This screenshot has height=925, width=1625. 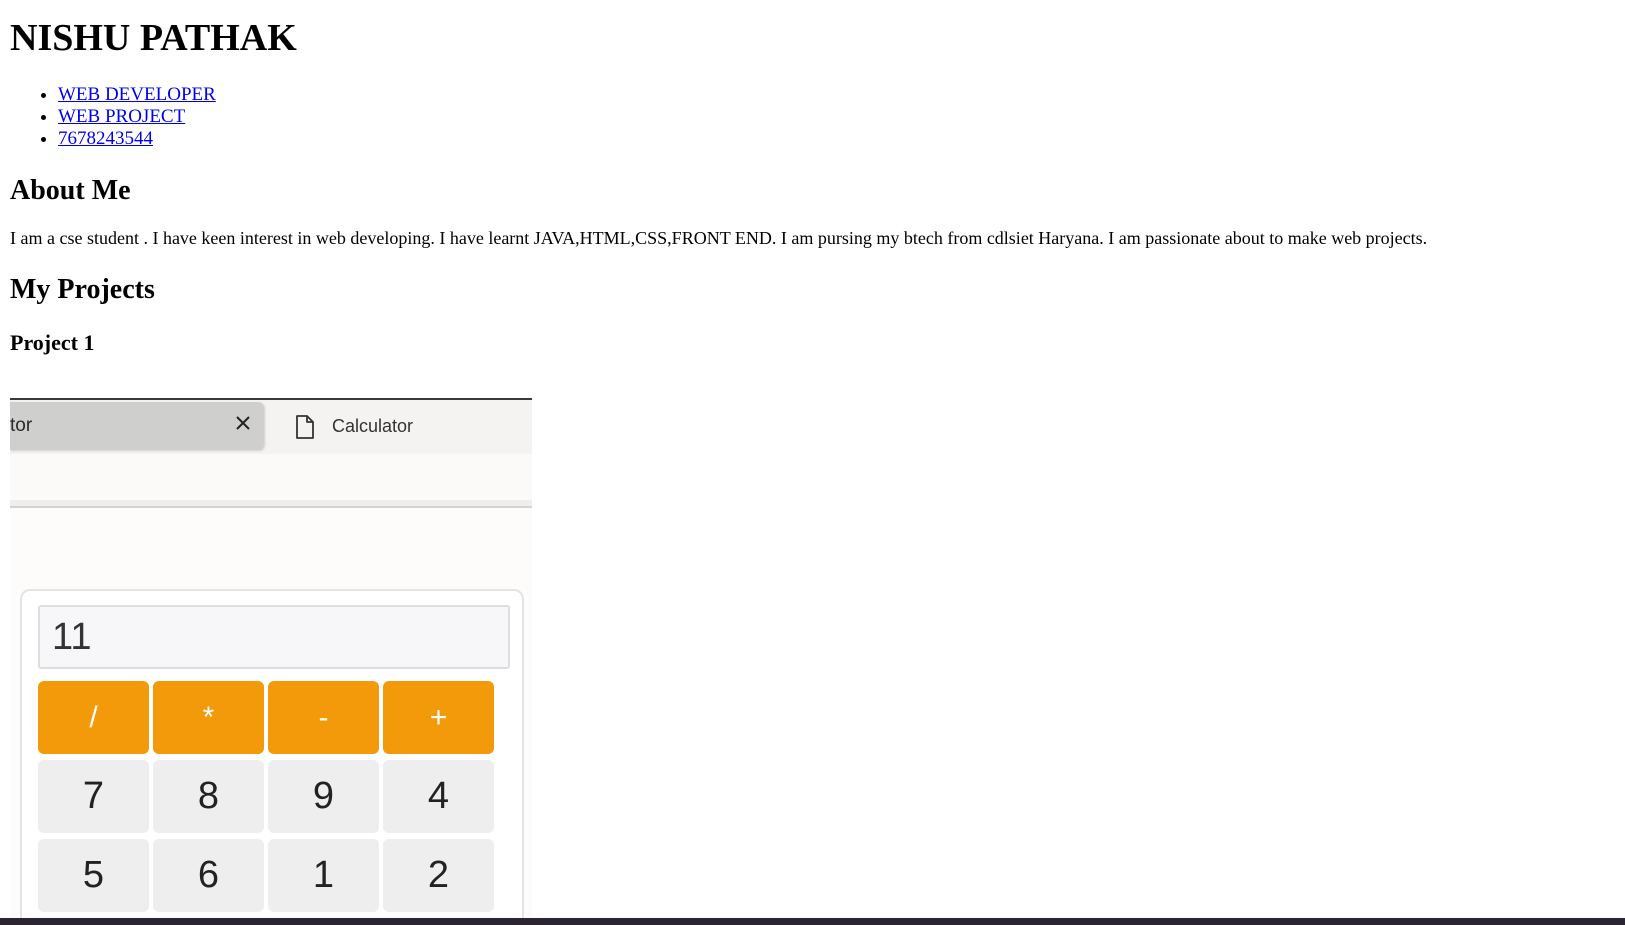 I want to click on digit-1-button: 1, so click(x=323, y=875).